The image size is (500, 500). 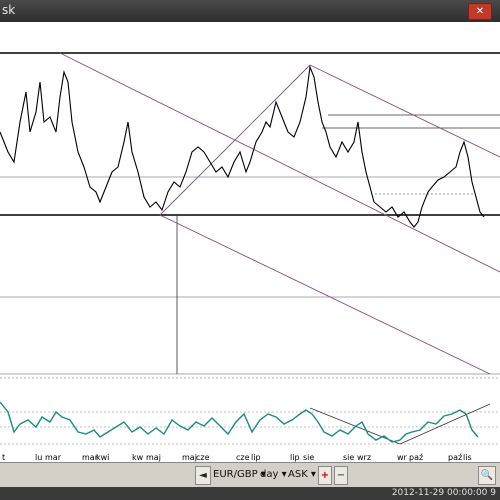 I want to click on price-type-select: ASK ▾, so click(x=302, y=474).